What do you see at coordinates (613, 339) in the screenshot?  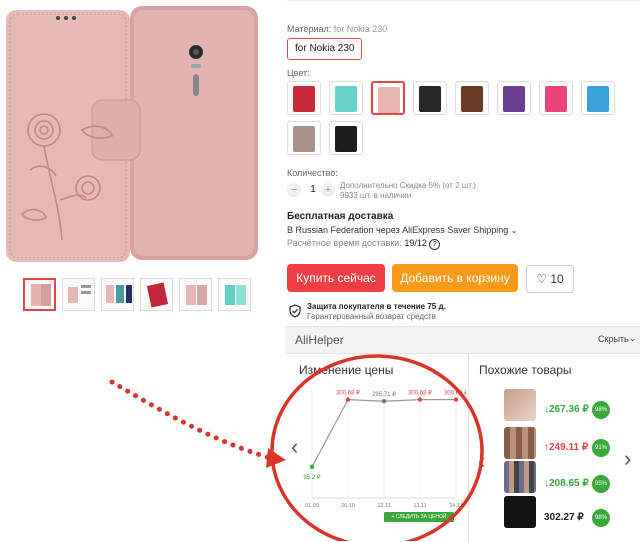 I see `hide-panel-button: Скрыть` at bounding box center [613, 339].